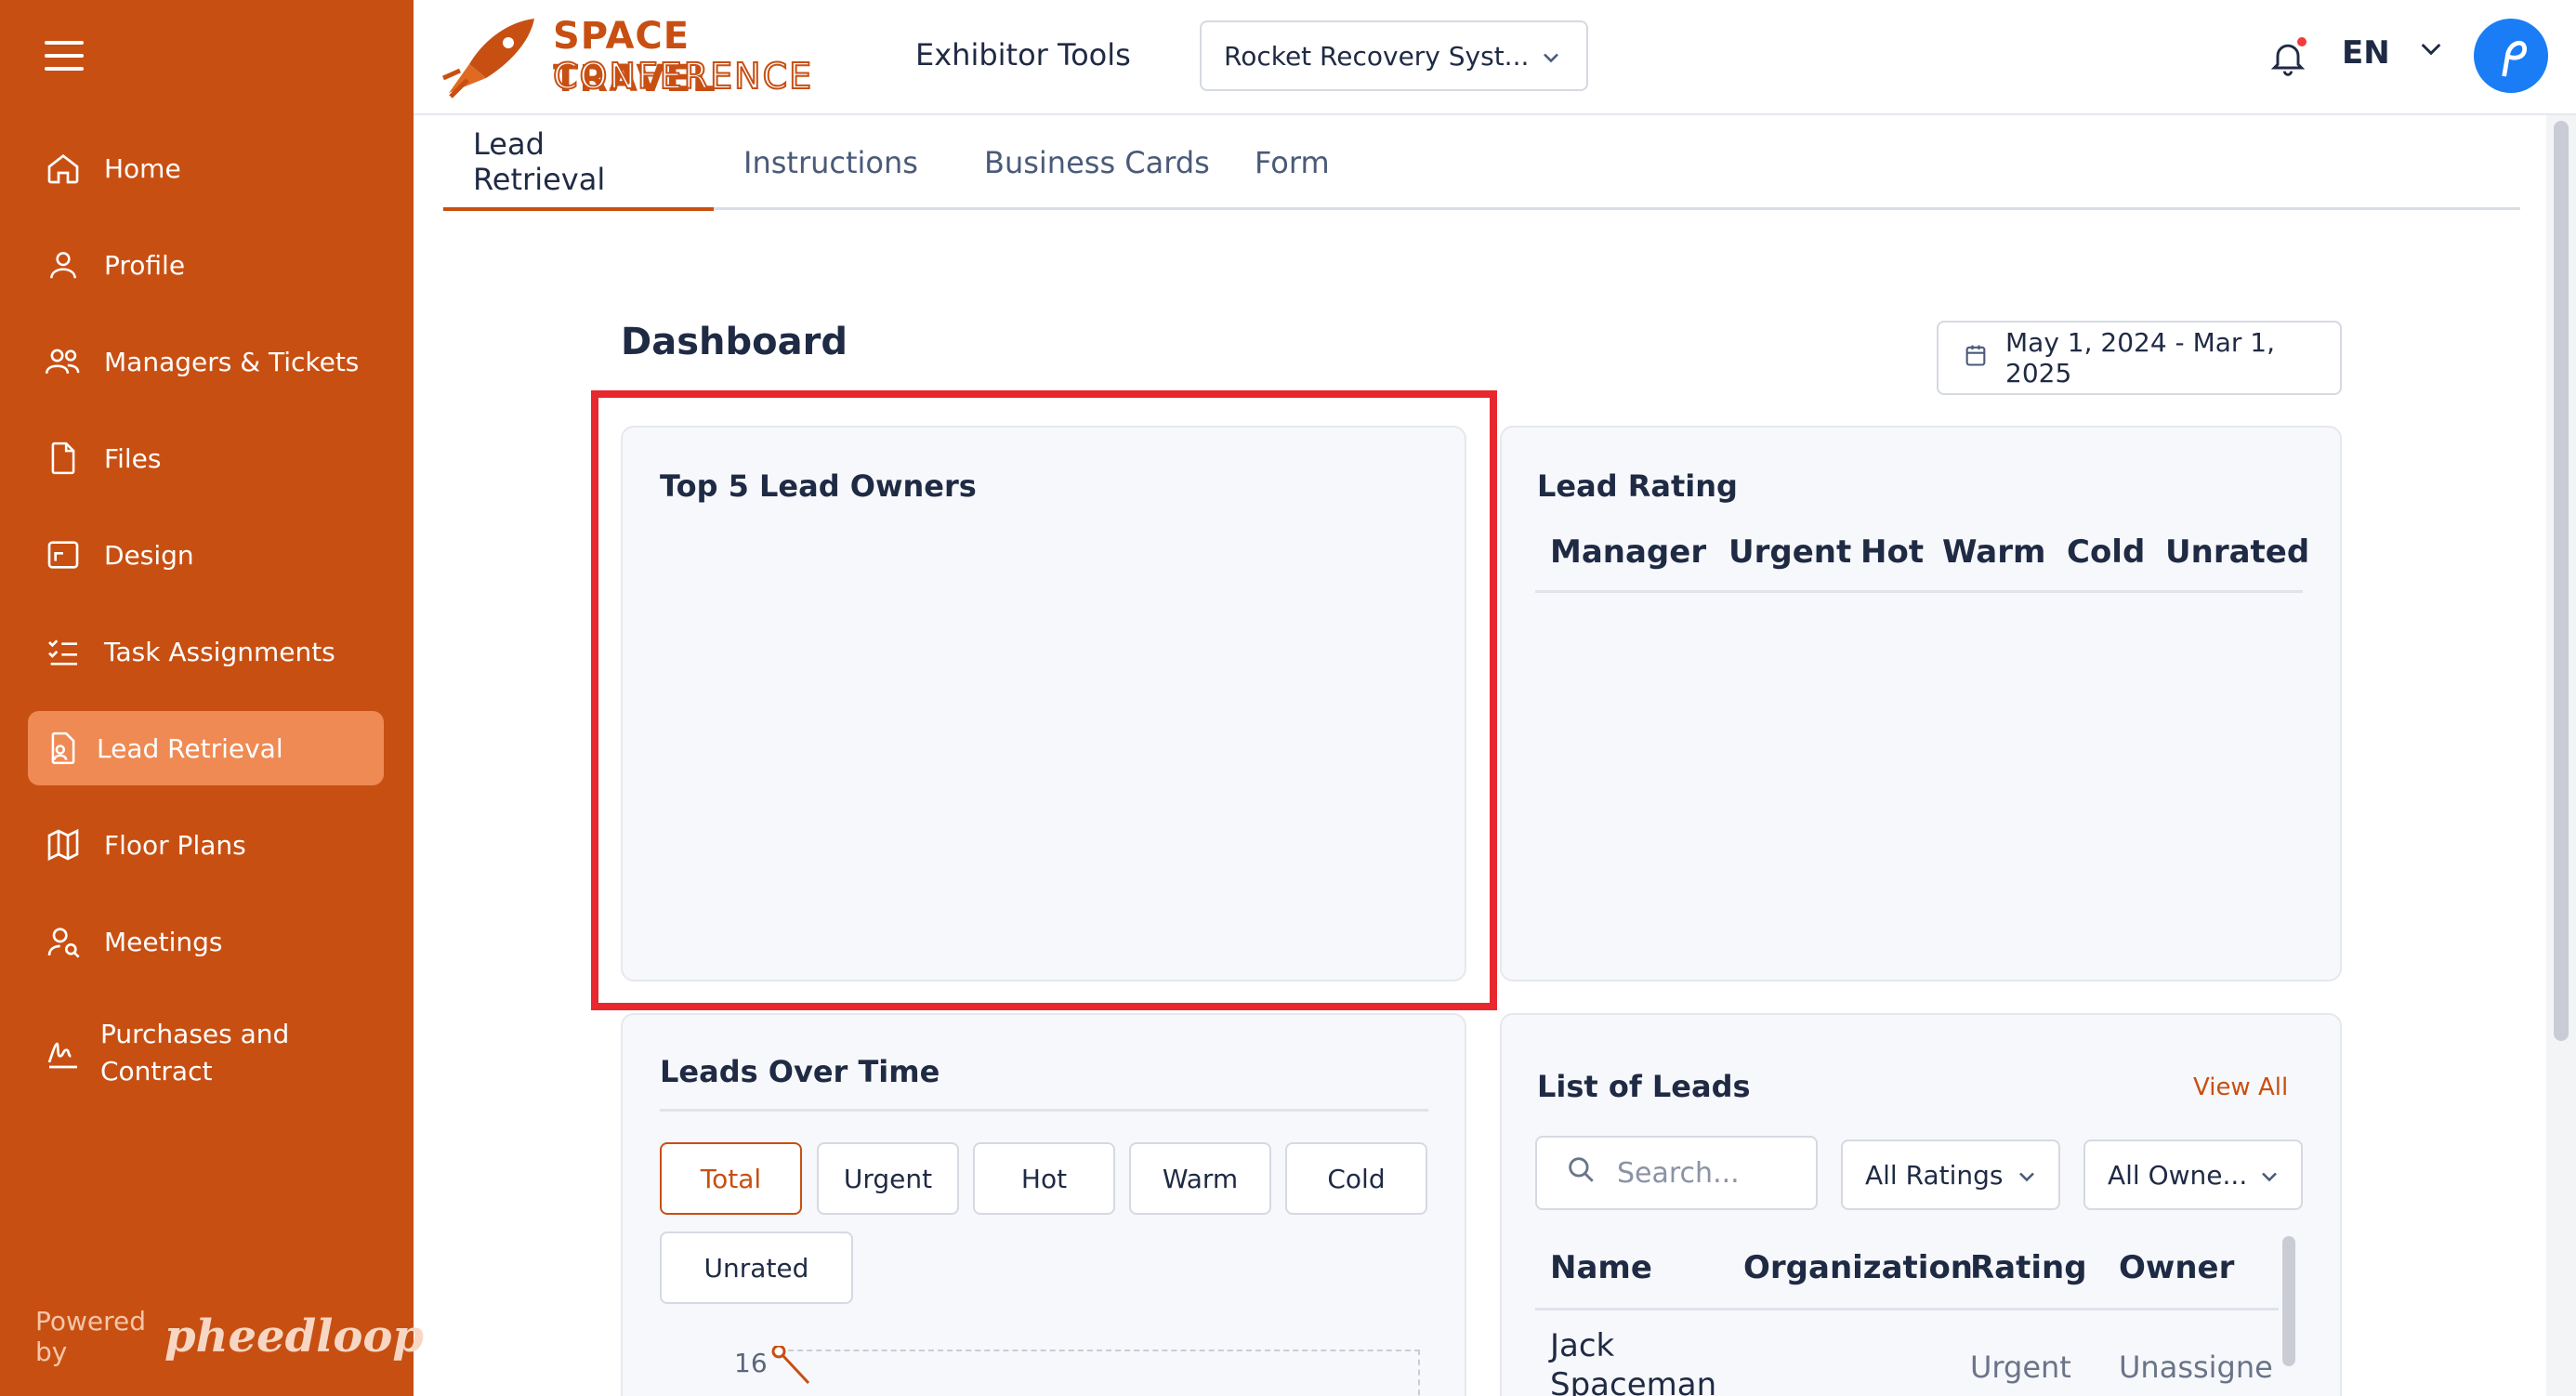 The width and height of the screenshot is (2576, 1396). Describe the element at coordinates (1023, 54) in the screenshot. I see `app-title: Exhibitor Tools` at that location.